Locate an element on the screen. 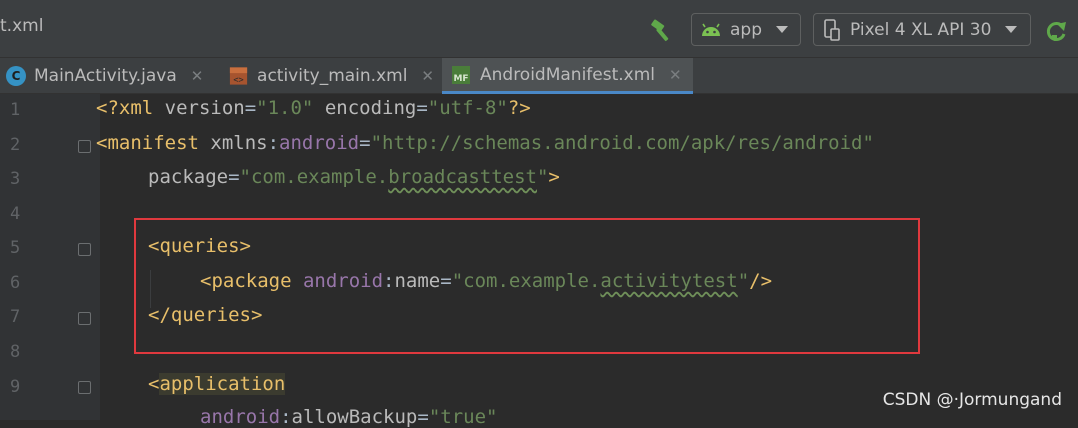  watermark-text: CSDN @·Jormungand is located at coordinates (972, 400).